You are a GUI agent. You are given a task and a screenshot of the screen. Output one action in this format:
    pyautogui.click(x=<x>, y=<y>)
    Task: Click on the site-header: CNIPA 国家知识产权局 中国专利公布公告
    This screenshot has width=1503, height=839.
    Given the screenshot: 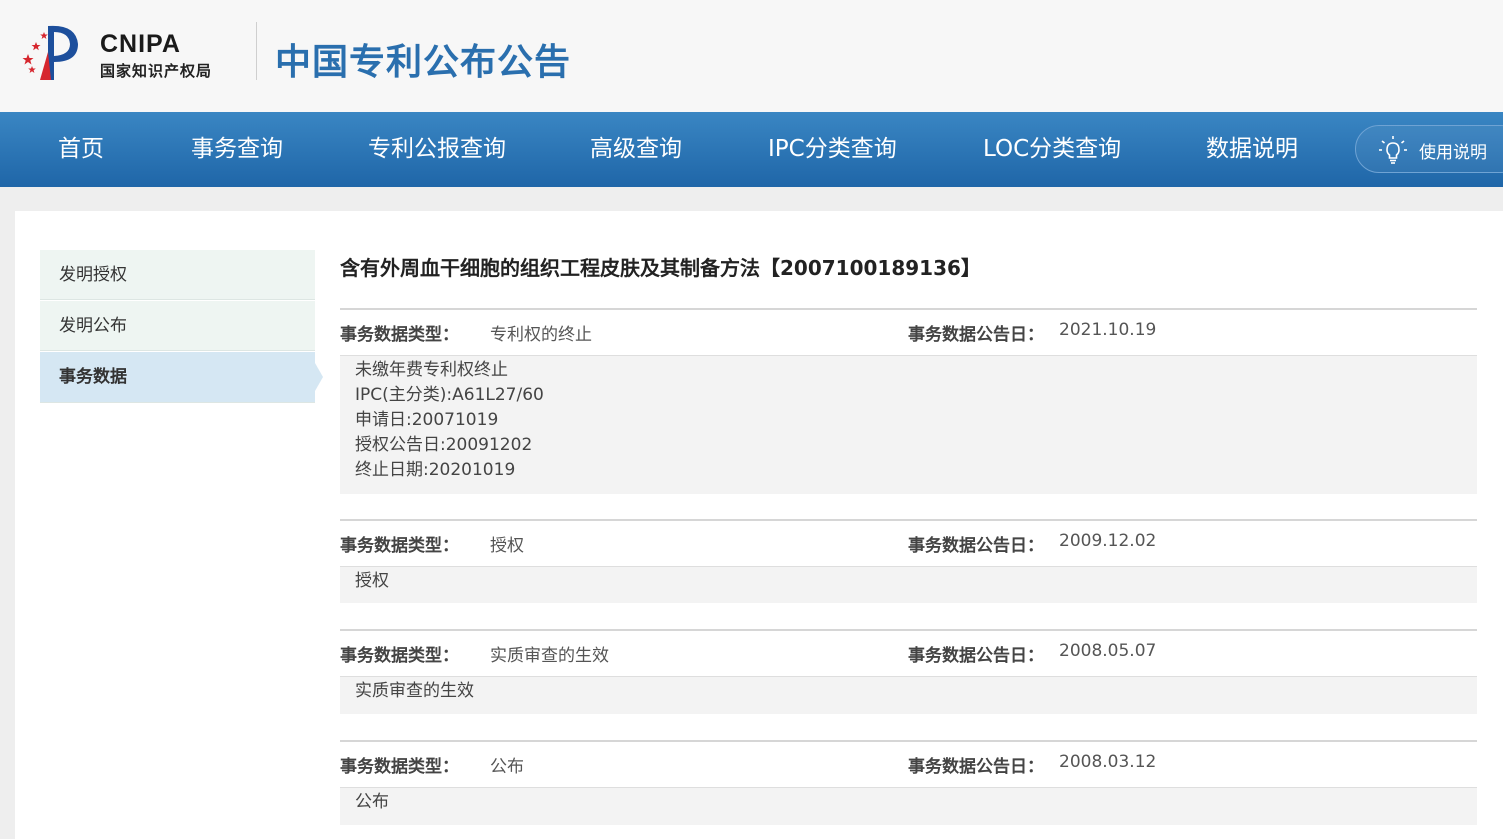 What is the action you would take?
    pyautogui.click(x=751, y=56)
    